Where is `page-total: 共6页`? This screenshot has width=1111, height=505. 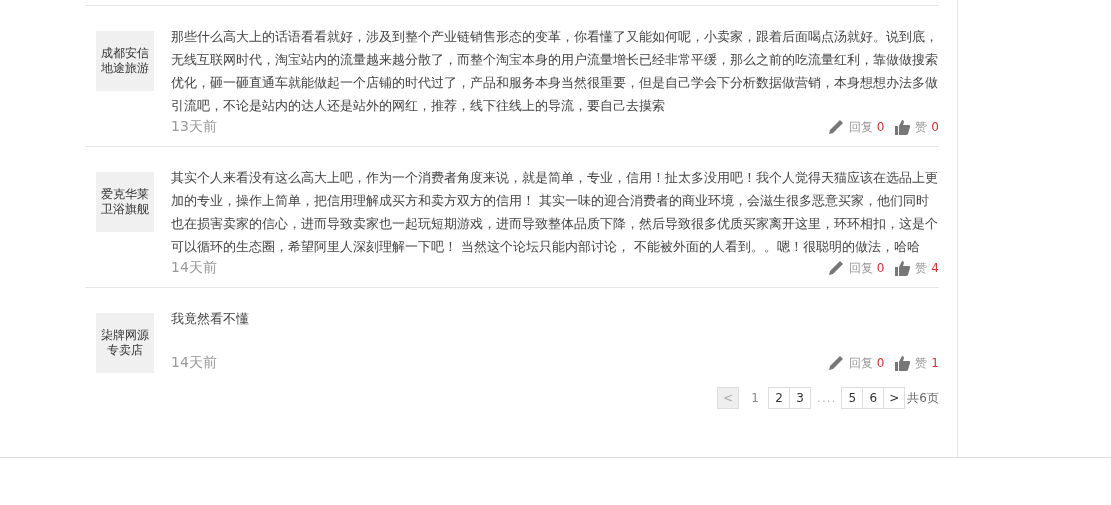
page-total: 共6页 is located at coordinates (923, 398).